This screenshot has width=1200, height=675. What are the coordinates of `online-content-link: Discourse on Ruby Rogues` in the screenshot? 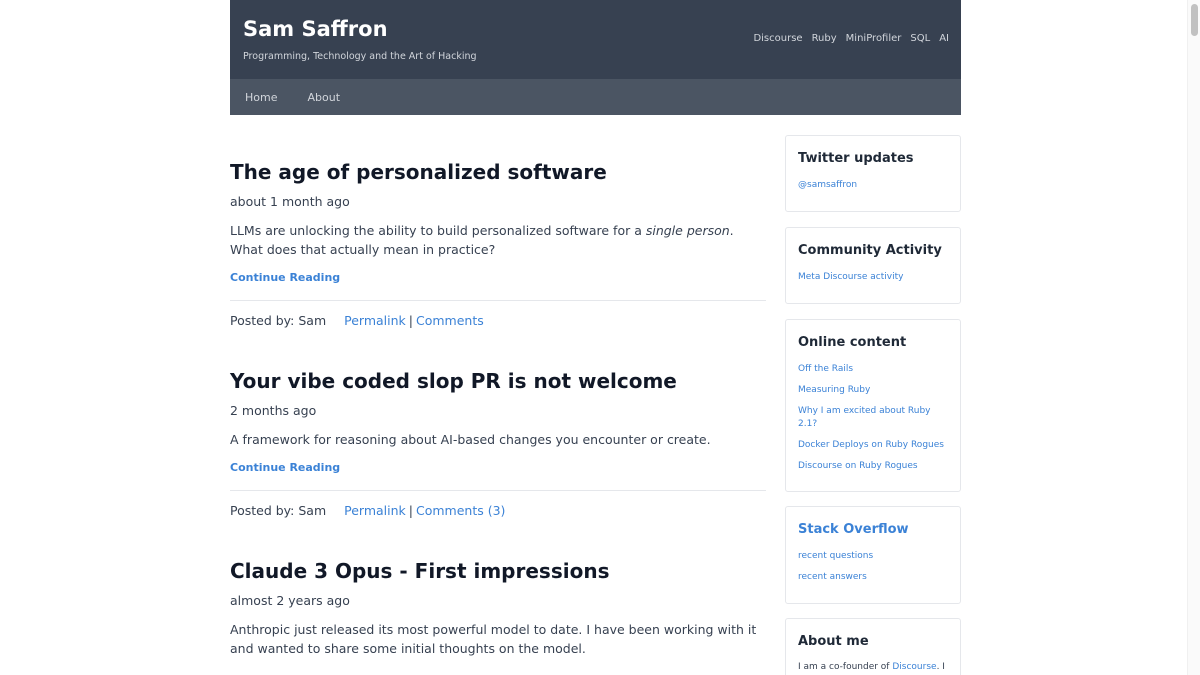 It's located at (873, 466).